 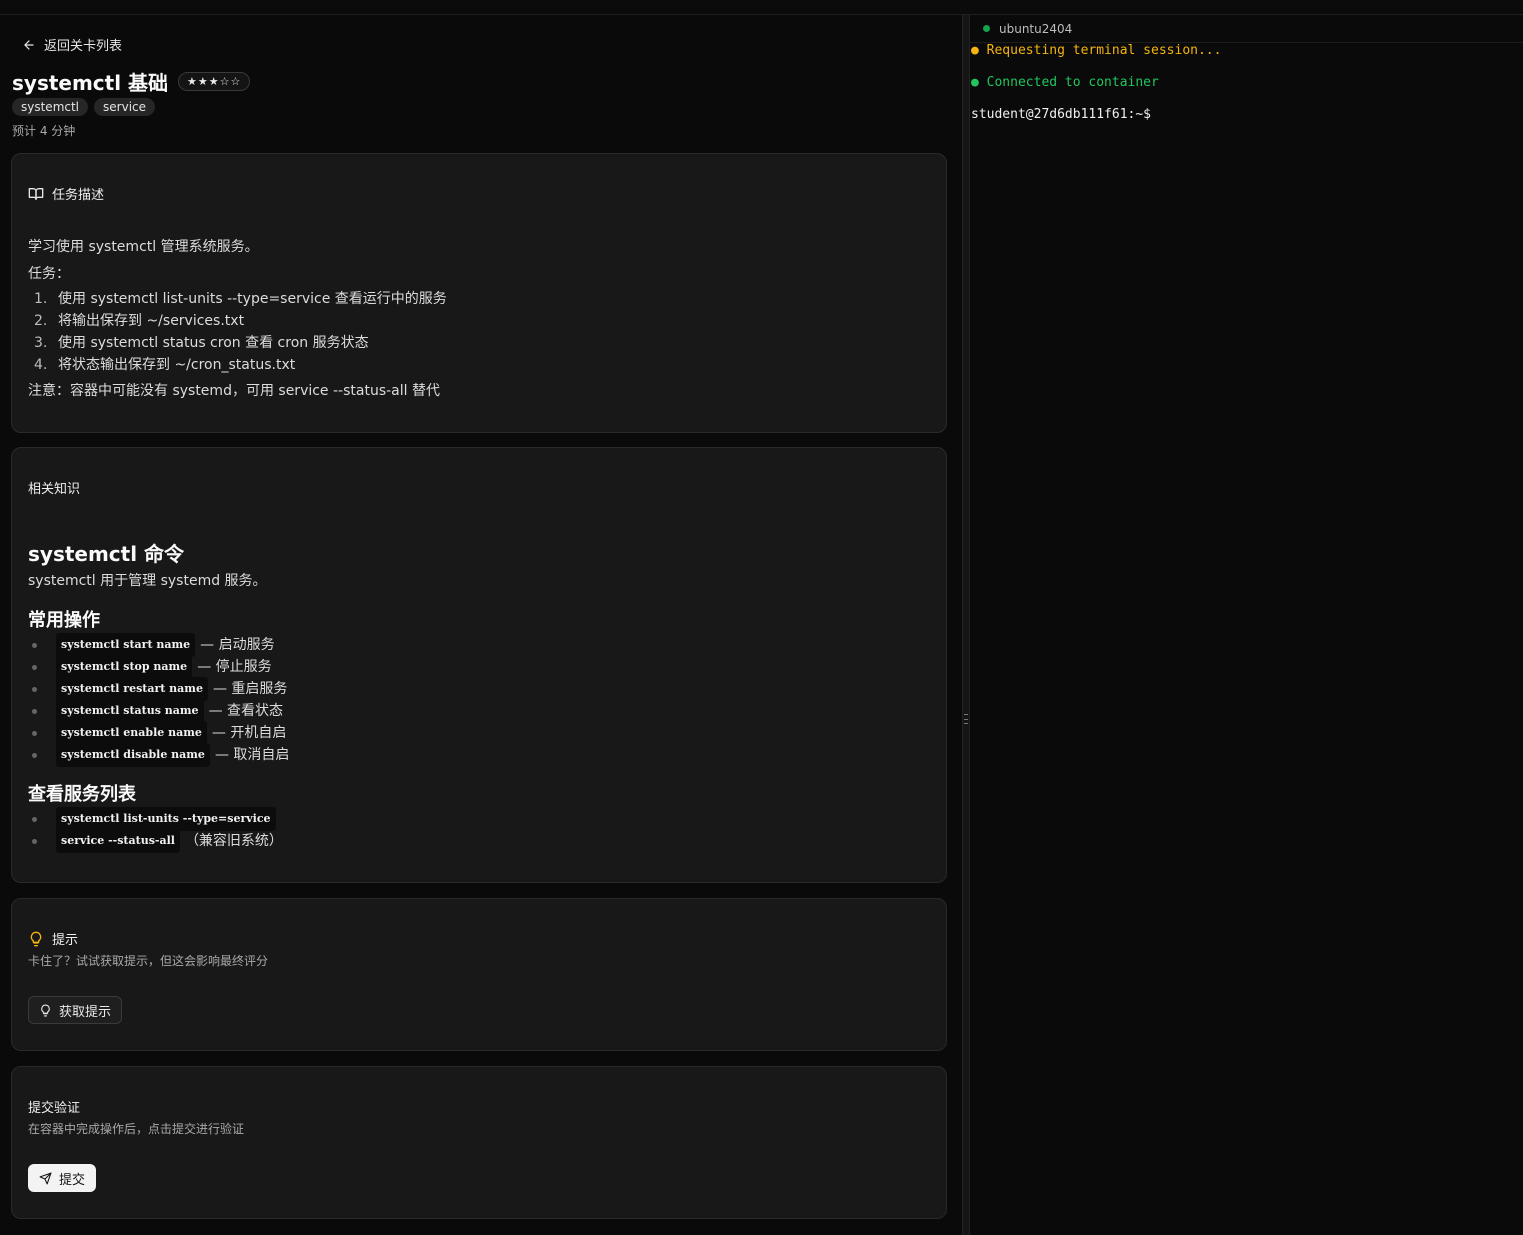 I want to click on terminal-line-connected: ● Connected to container, so click(x=1065, y=82).